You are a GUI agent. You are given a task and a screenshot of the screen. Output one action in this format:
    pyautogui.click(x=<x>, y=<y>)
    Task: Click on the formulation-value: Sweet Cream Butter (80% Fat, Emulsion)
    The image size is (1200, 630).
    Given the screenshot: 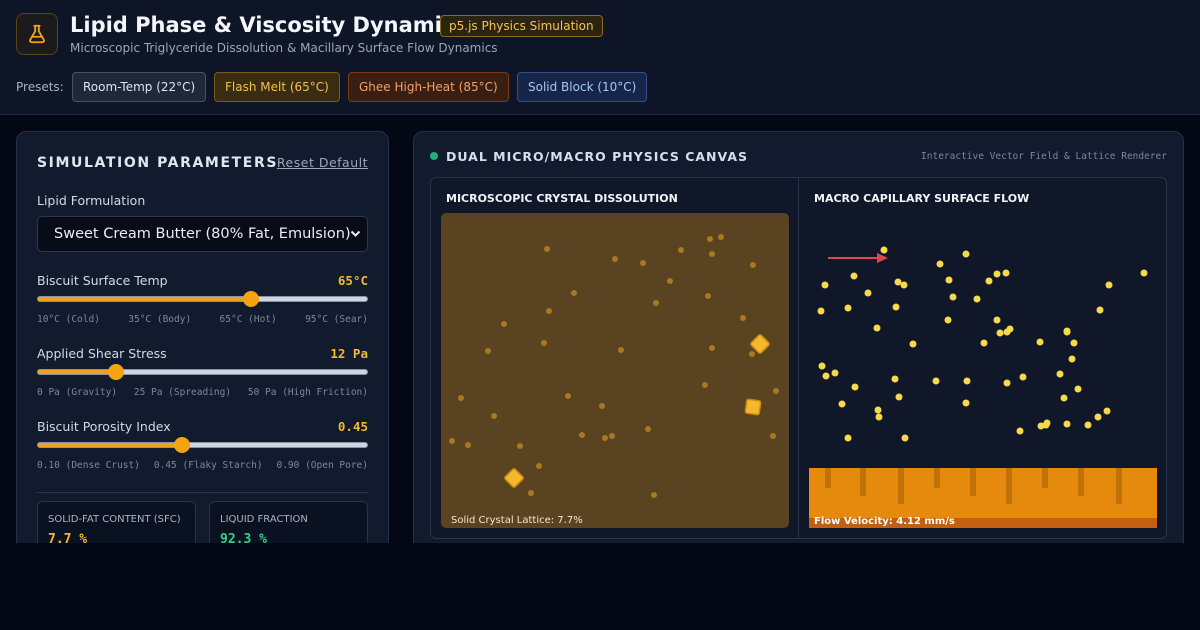 What is the action you would take?
    pyautogui.click(x=202, y=234)
    